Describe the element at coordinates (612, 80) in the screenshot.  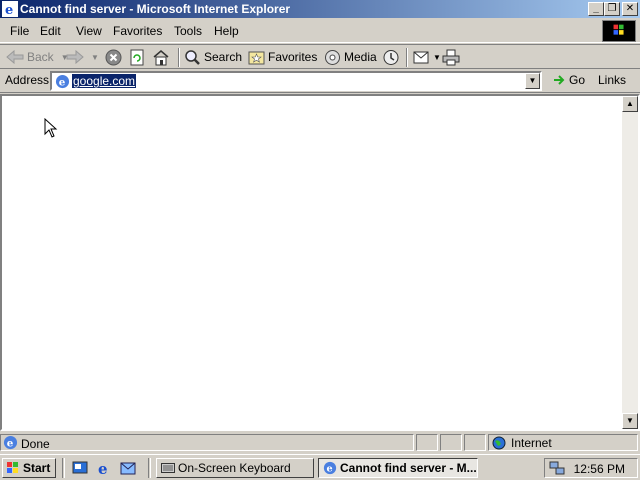
I see `links-button: Links` at that location.